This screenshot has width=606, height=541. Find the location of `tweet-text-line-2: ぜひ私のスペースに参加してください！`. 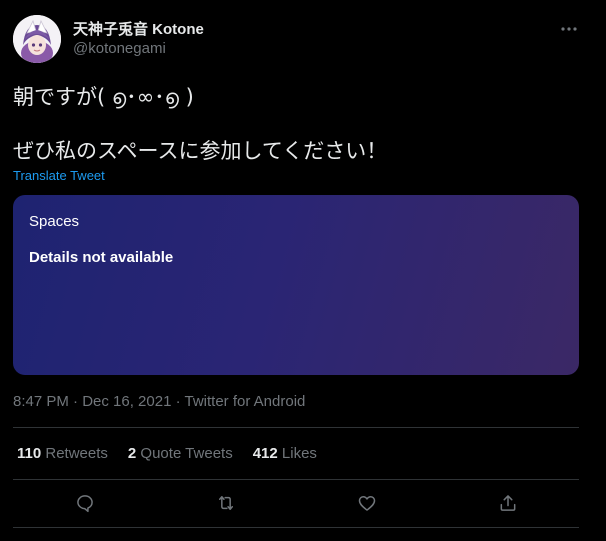

tweet-text-line-2: ぜひ私のスペースに参加してください！ is located at coordinates (200, 151).